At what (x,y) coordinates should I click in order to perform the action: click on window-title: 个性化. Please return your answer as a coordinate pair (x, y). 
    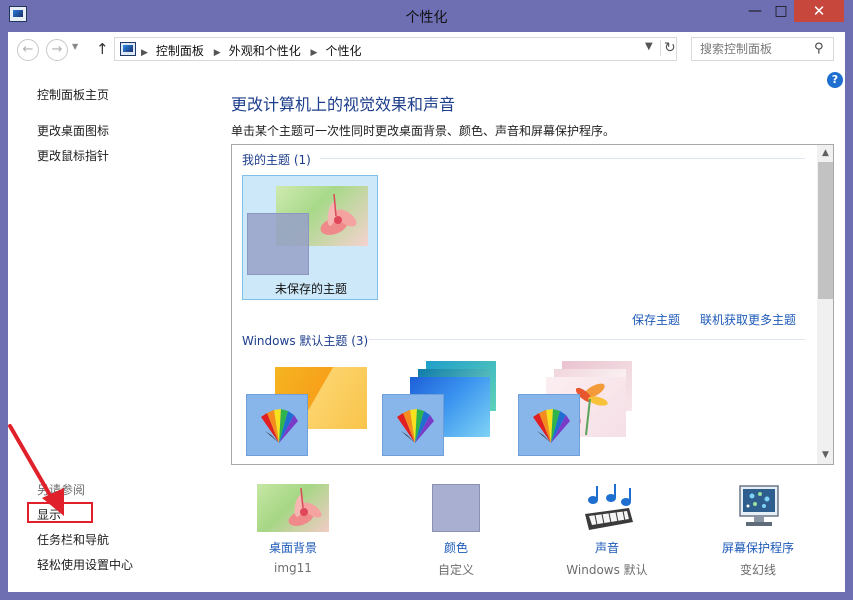
    Looking at the image, I should click on (426, 18).